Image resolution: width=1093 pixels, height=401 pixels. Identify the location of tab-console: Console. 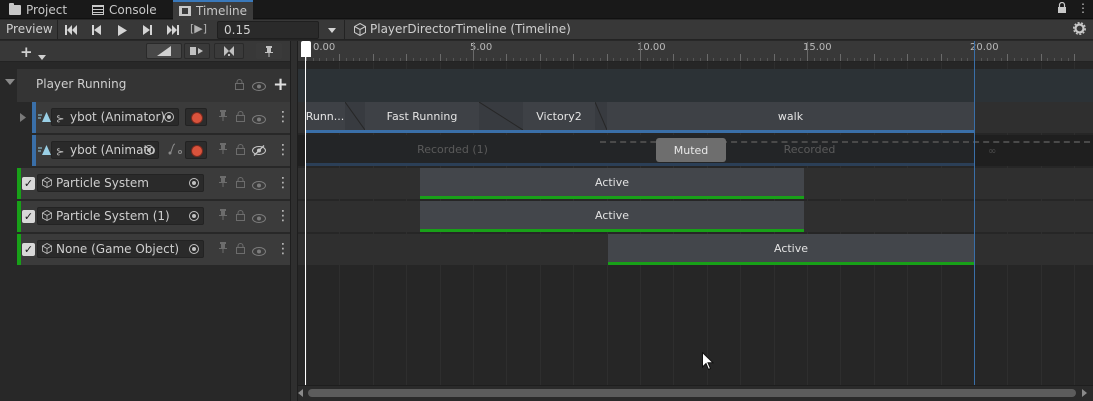
(124, 9).